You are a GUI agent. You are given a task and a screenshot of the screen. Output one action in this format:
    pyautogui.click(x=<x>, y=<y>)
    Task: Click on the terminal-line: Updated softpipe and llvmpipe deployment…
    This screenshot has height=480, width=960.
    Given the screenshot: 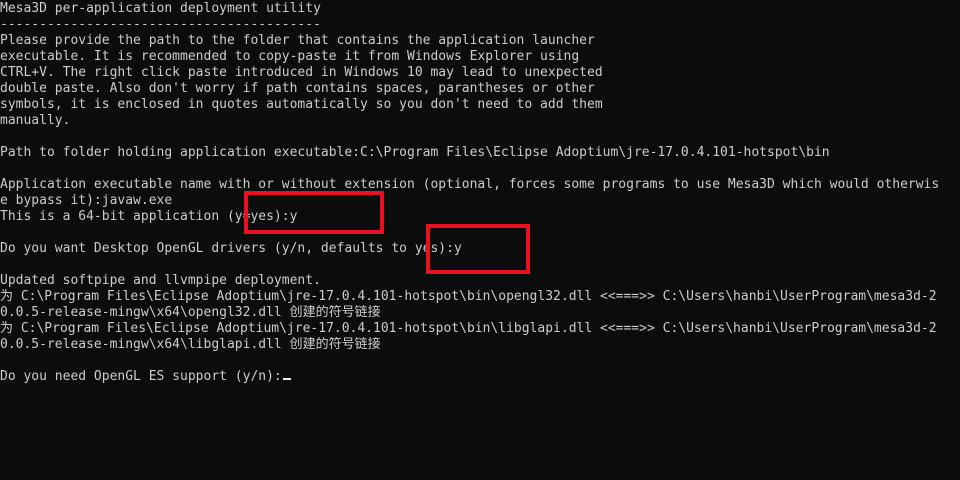 What is the action you would take?
    pyautogui.click(x=160, y=280)
    